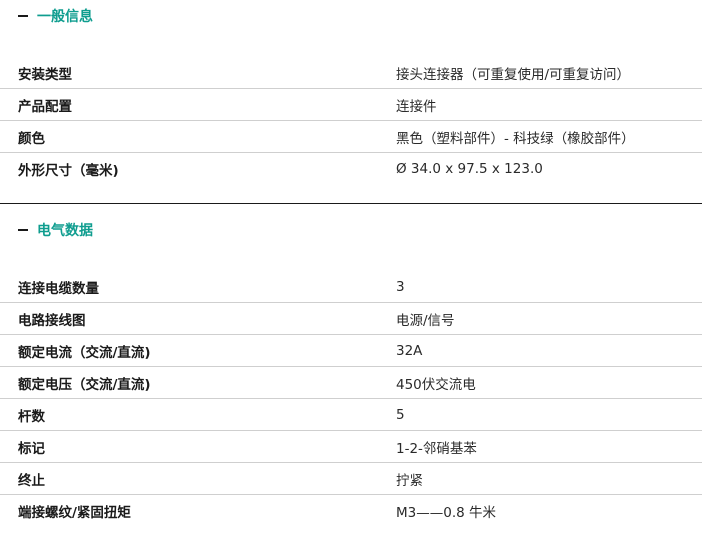  I want to click on spec-label: 连接电缆数量, so click(58, 288).